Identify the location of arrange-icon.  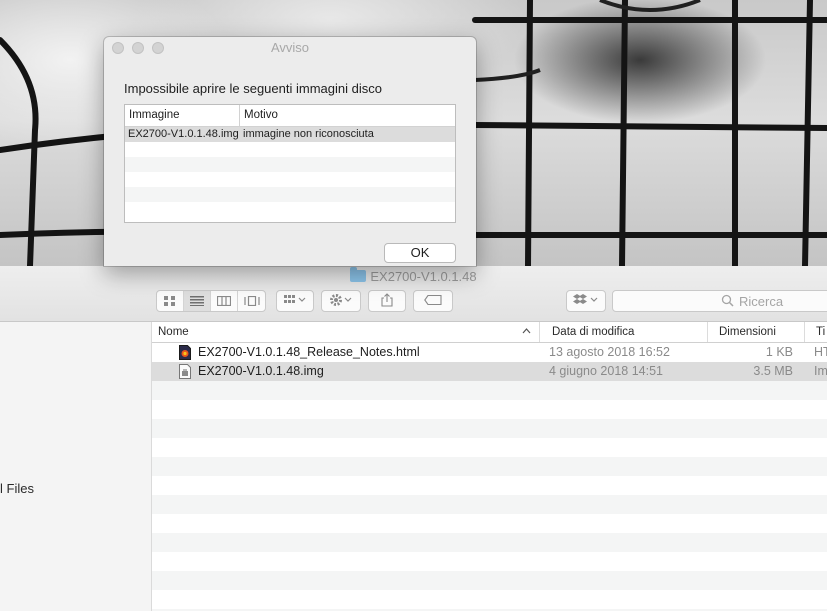
(295, 301).